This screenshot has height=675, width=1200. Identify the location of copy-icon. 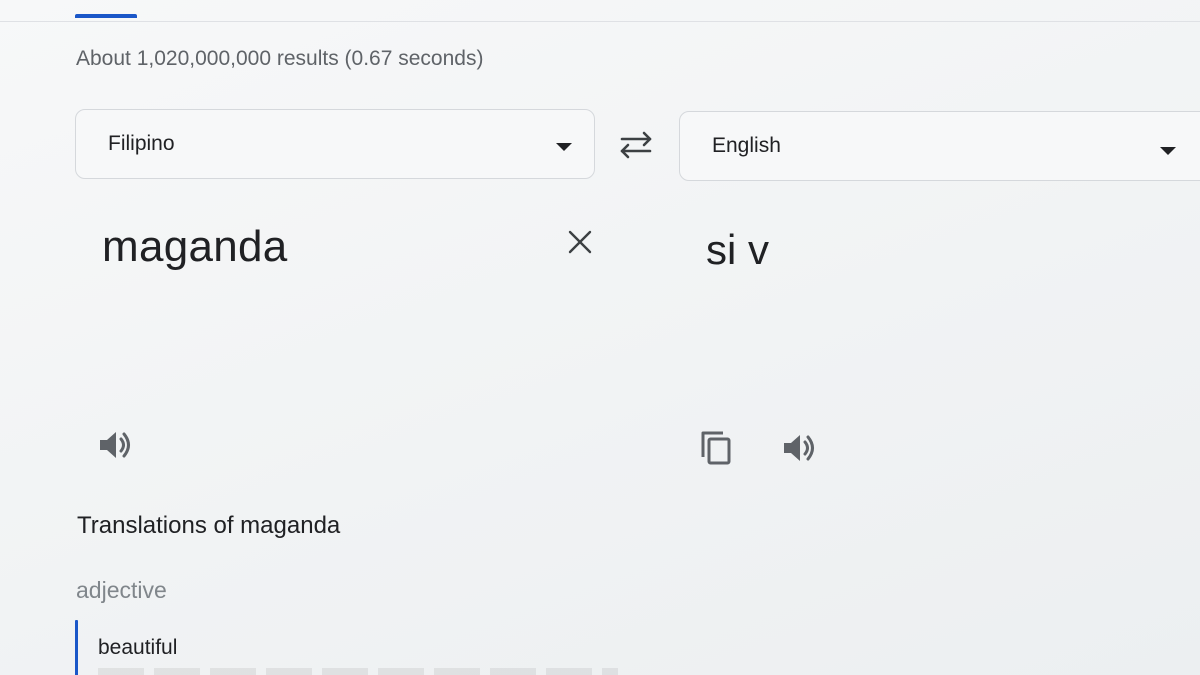
(716, 448).